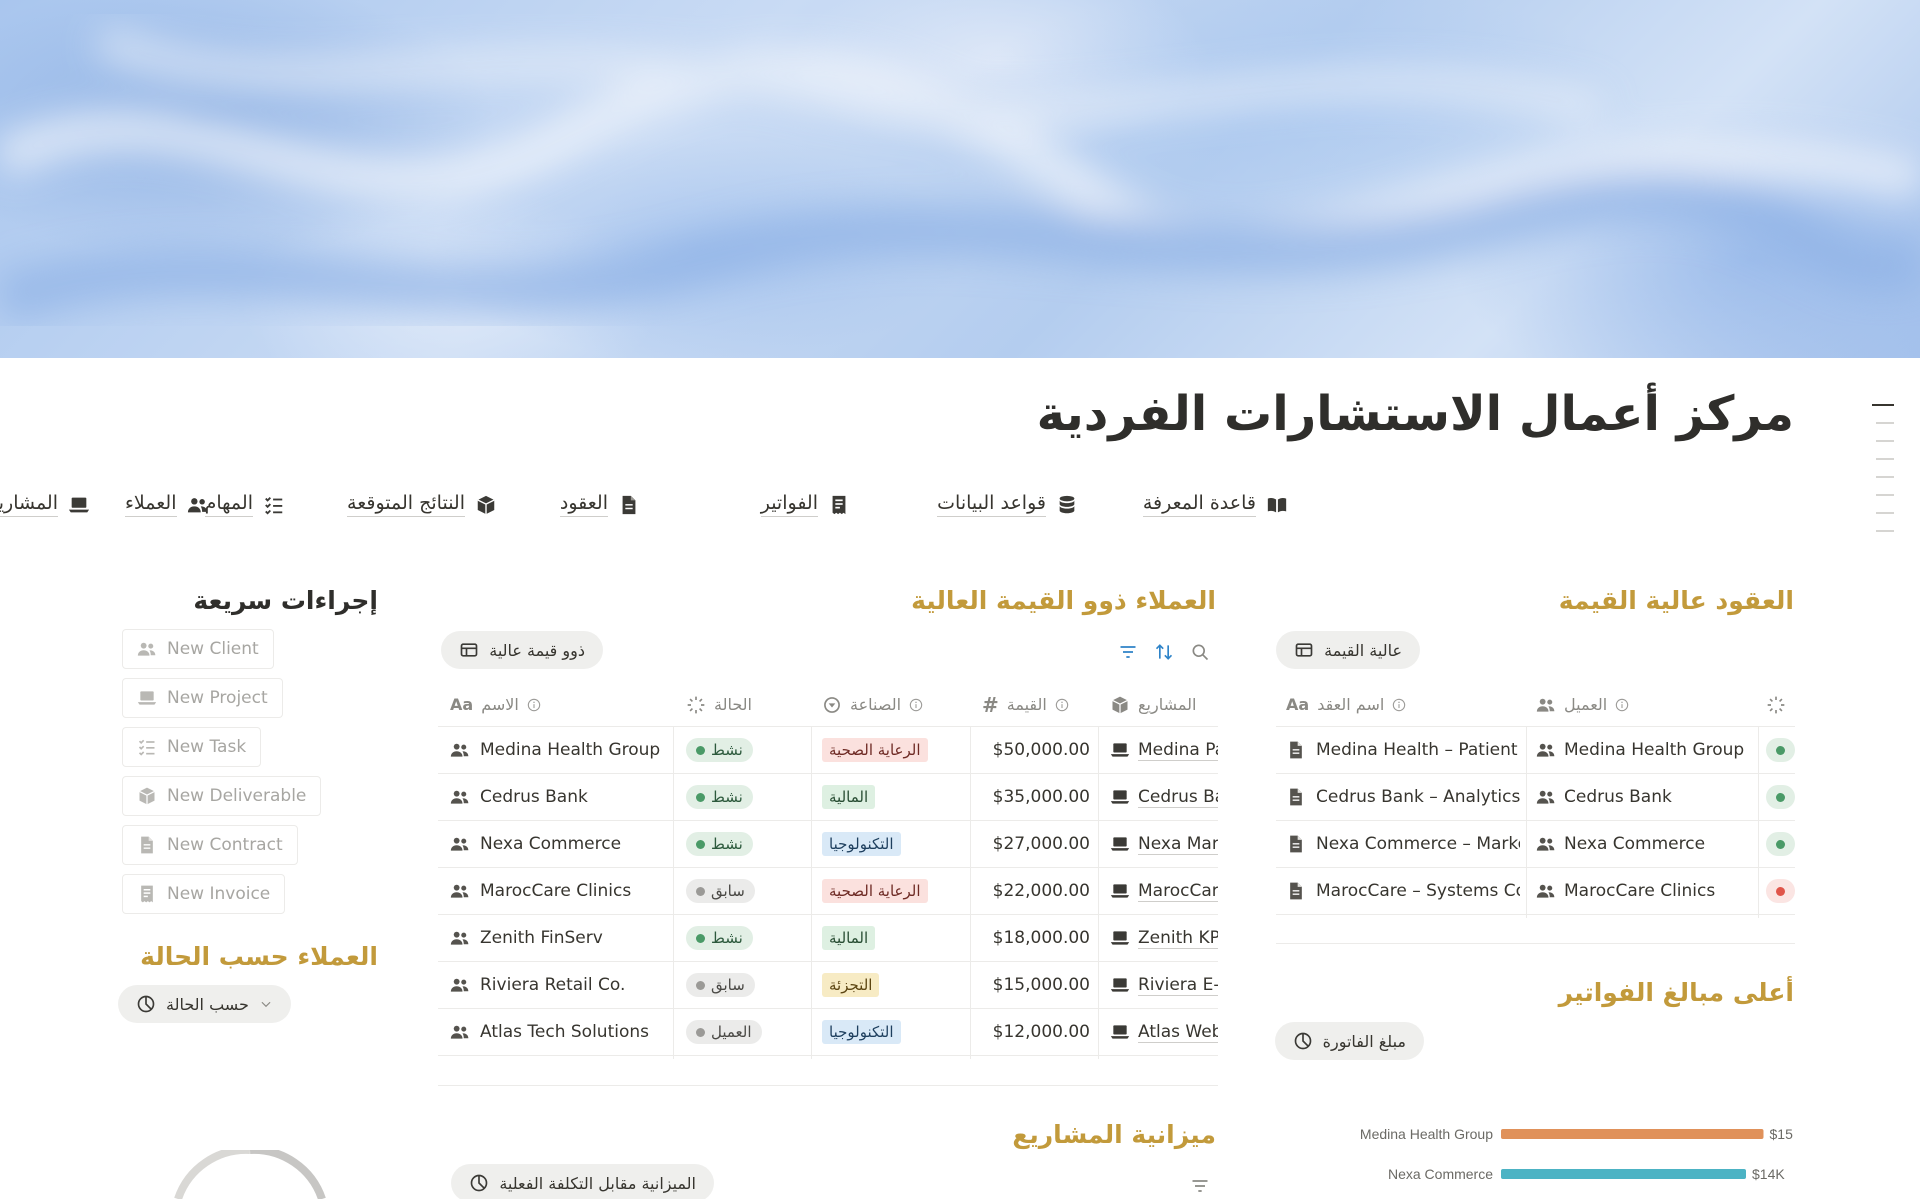 This screenshot has width=1920, height=1199. Describe the element at coordinates (266, 1004) in the screenshot. I see `chevron-down-icon` at that location.